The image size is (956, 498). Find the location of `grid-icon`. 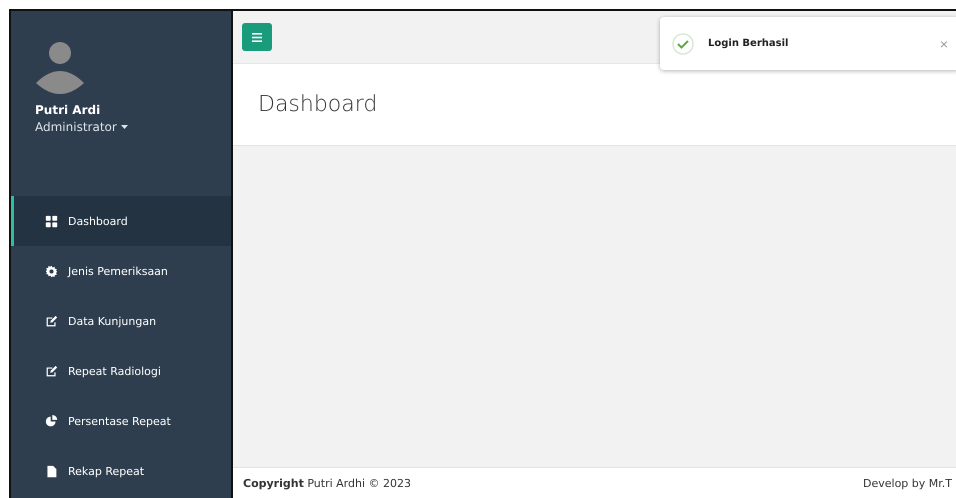

grid-icon is located at coordinates (51, 221).